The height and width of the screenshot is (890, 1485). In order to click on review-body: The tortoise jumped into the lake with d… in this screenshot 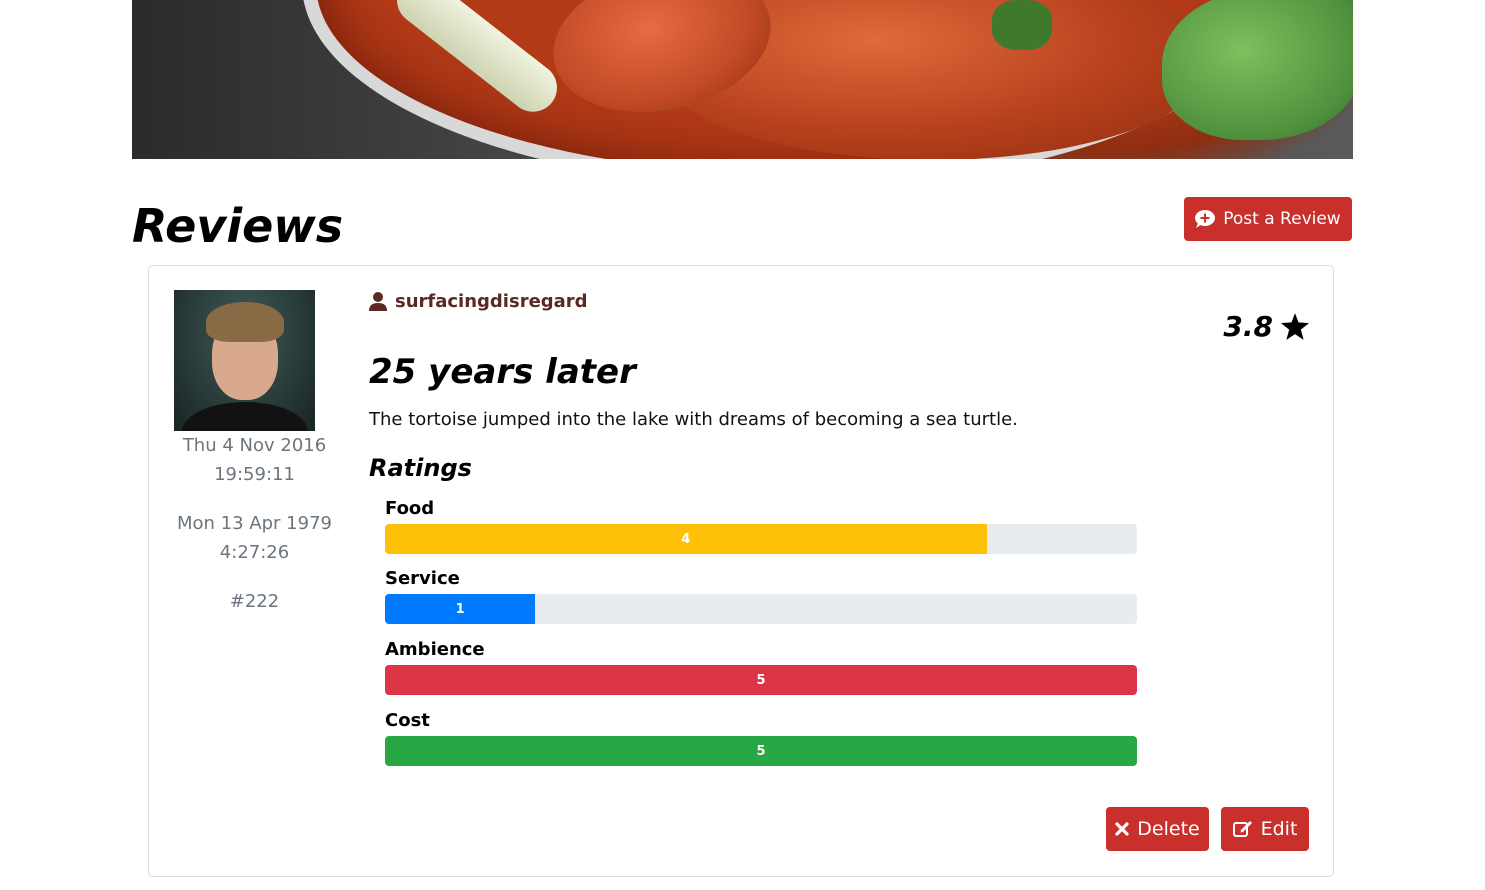, I will do `click(693, 419)`.